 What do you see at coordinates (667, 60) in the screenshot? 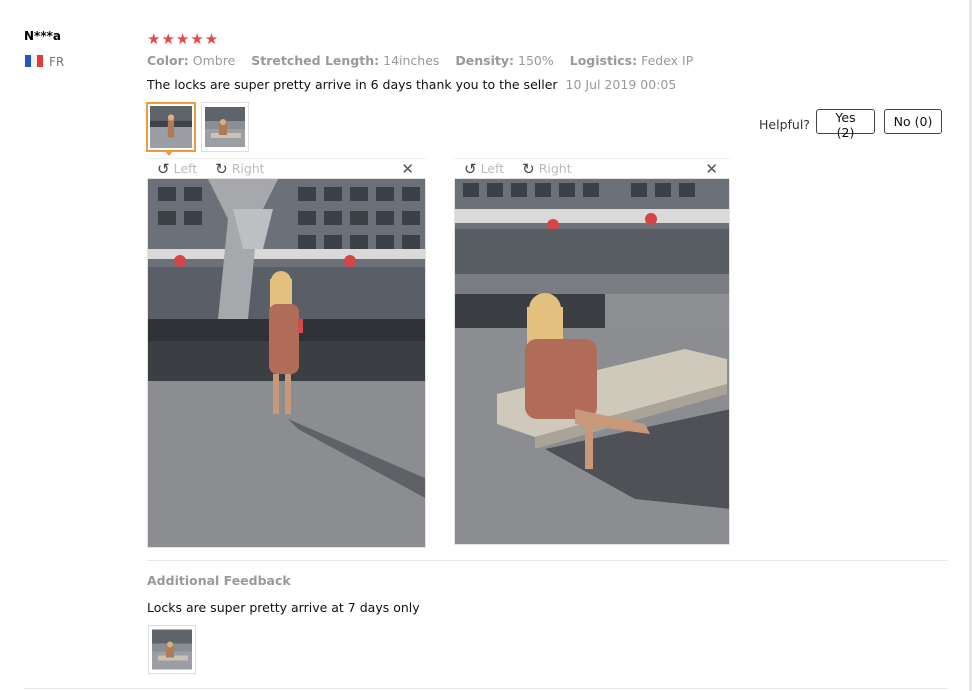
I see `attr-logistics-value: Fedex IP` at bounding box center [667, 60].